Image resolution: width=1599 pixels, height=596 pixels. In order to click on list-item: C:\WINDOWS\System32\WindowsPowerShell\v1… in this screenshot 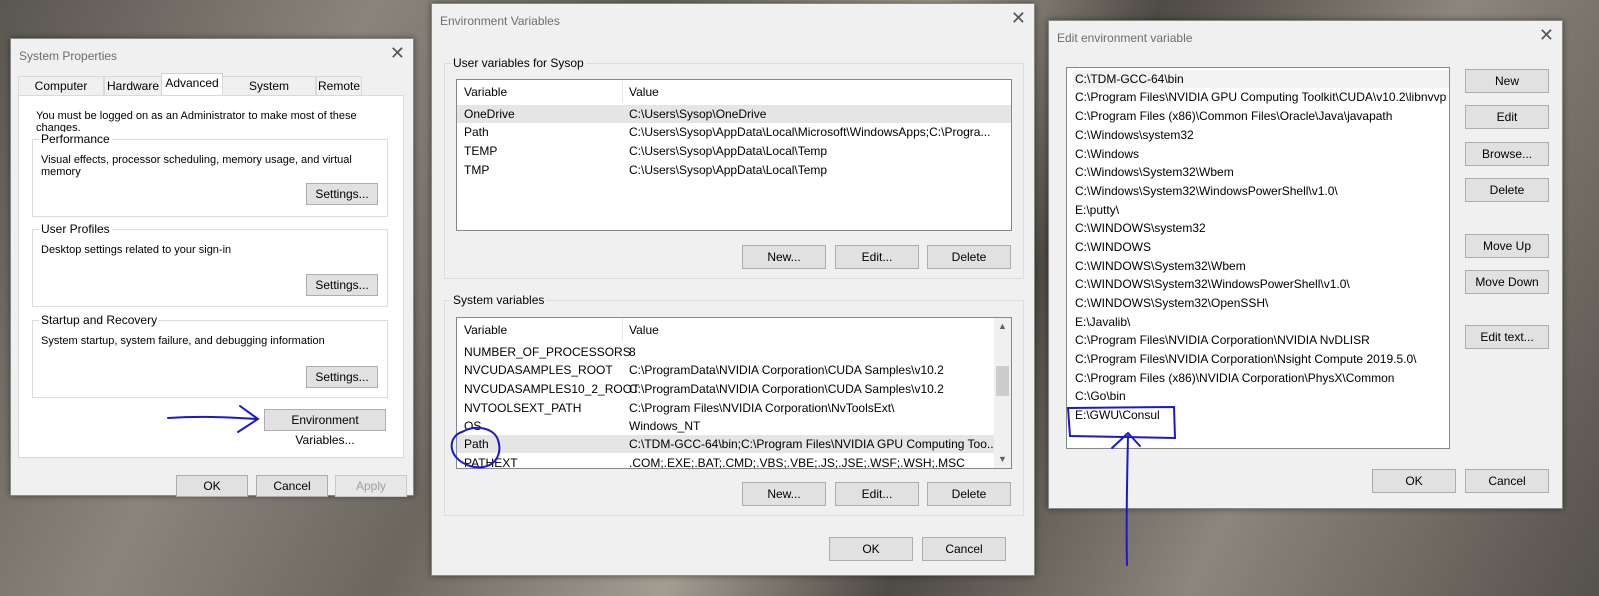, I will do `click(1261, 284)`.